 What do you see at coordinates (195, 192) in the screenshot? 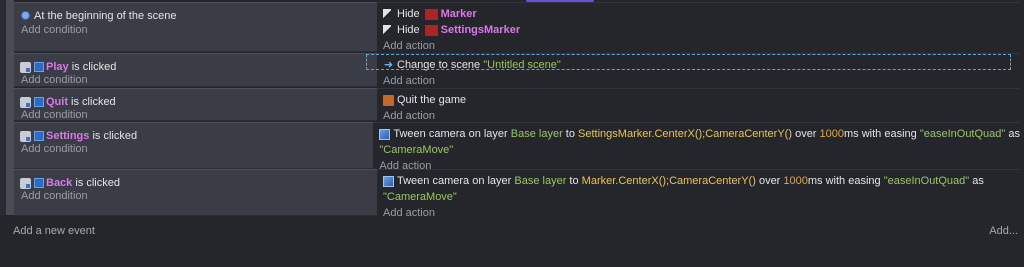
I see `conditions-column: Back is clicked Add condition` at bounding box center [195, 192].